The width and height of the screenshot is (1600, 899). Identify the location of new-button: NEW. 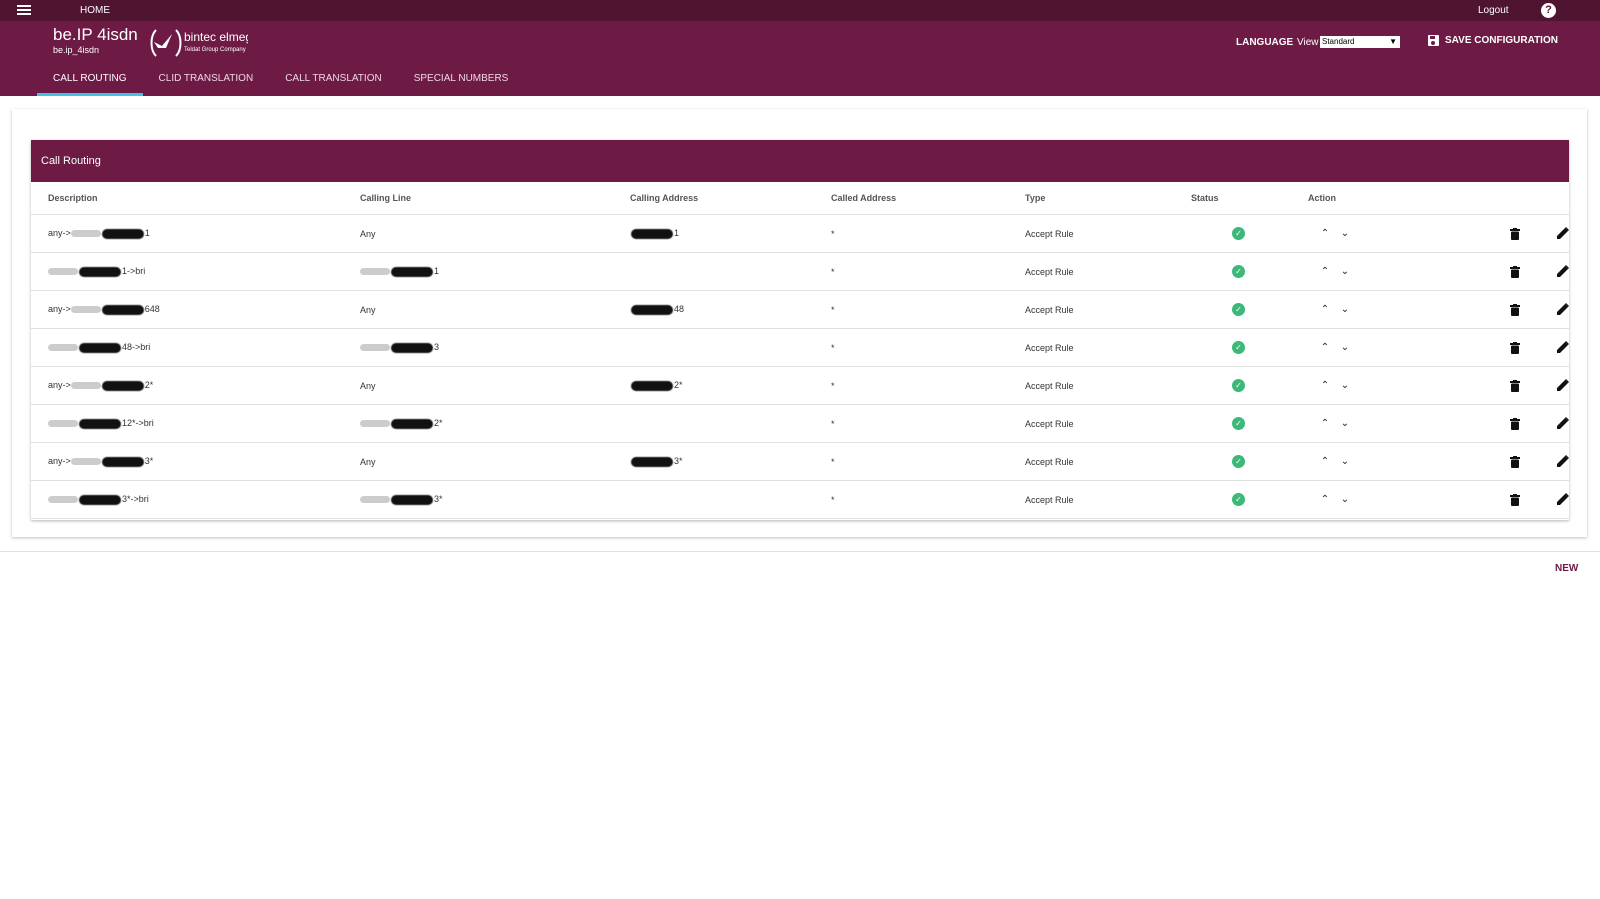
(1566, 568).